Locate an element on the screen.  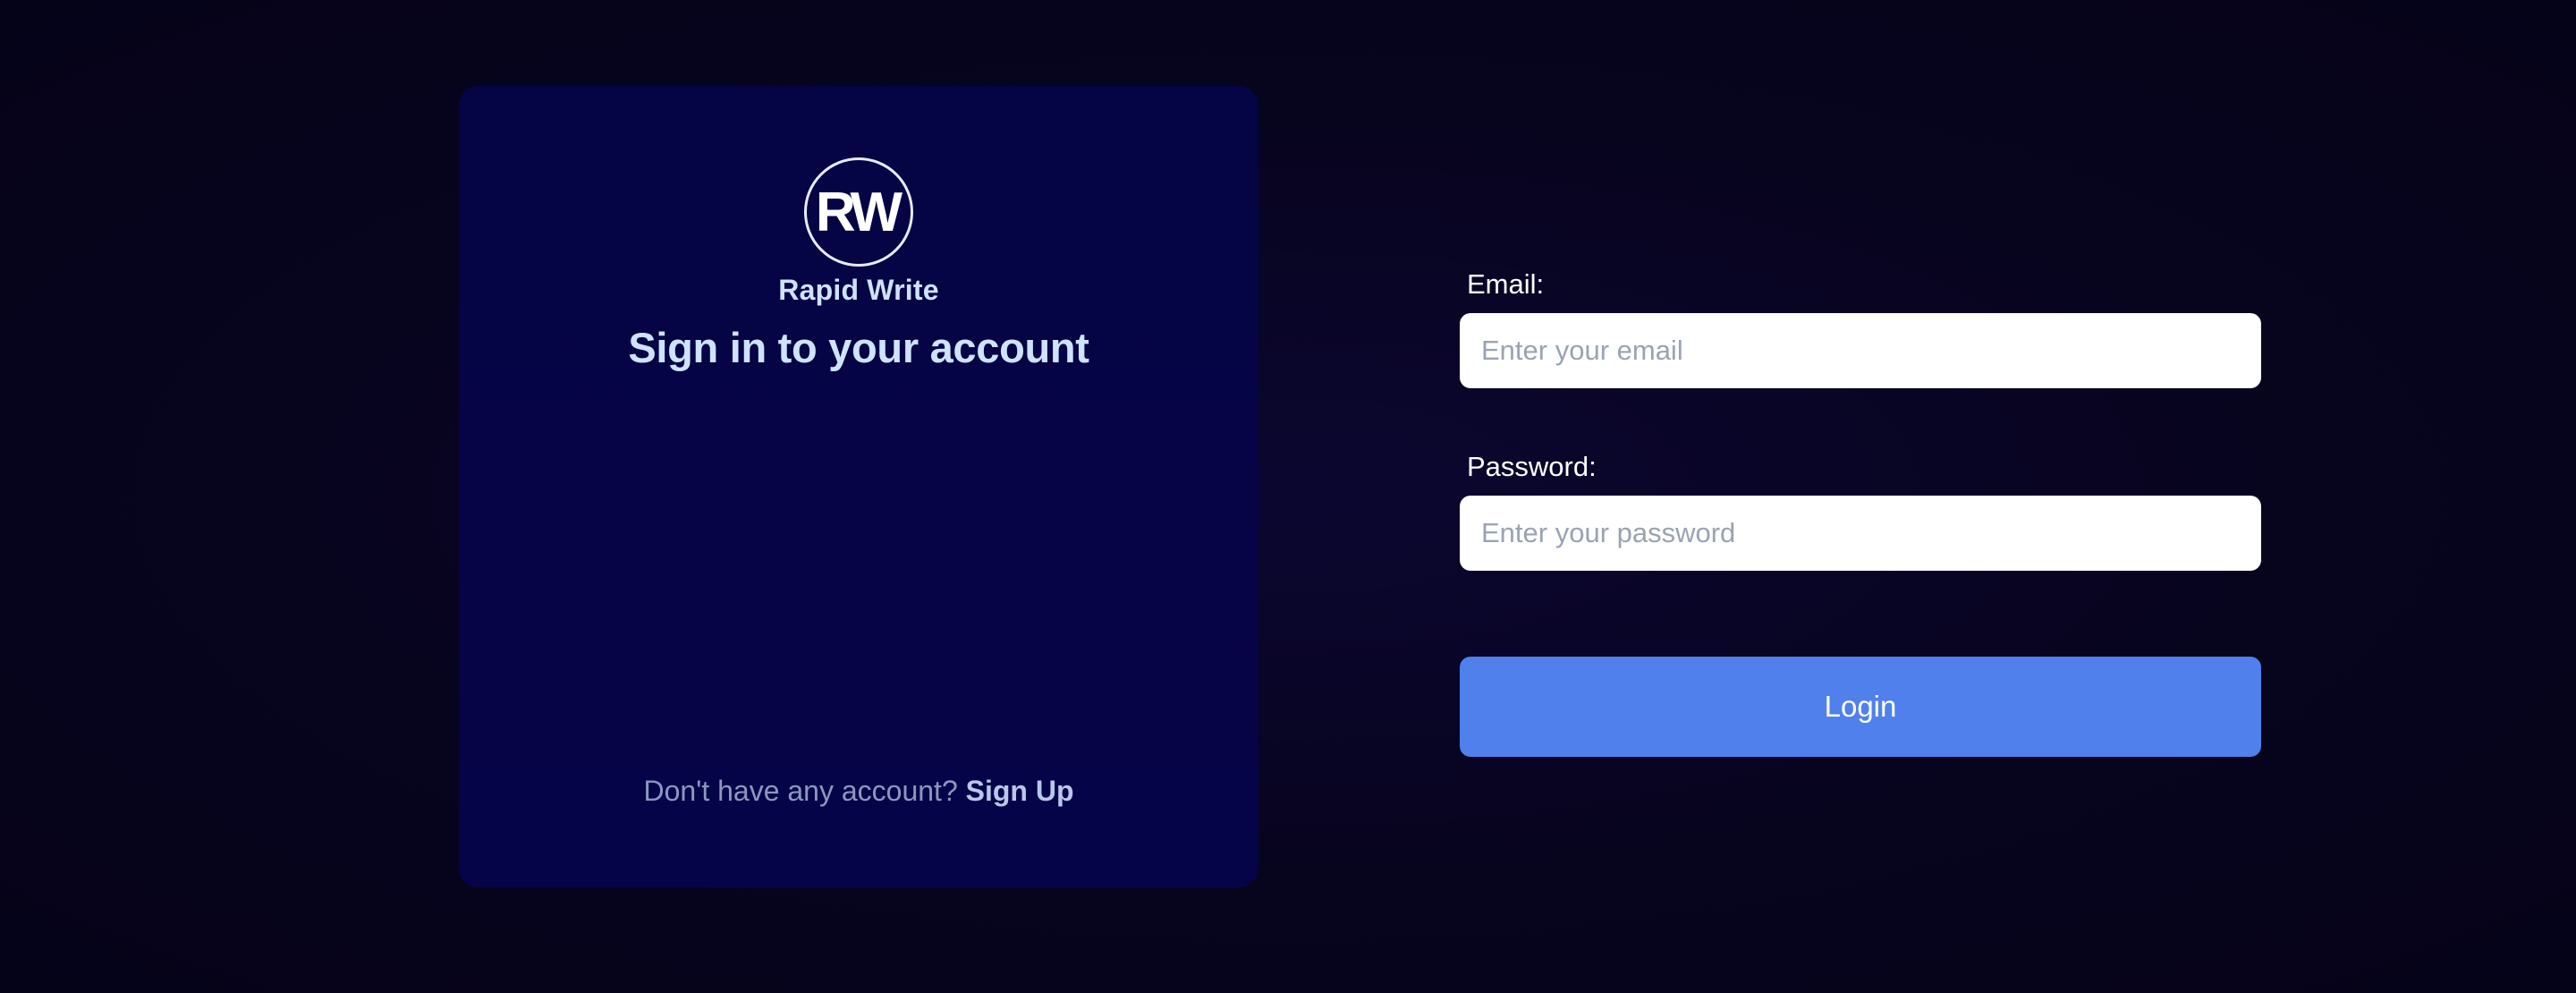
brand-logo-mark: RW is located at coordinates (858, 212).